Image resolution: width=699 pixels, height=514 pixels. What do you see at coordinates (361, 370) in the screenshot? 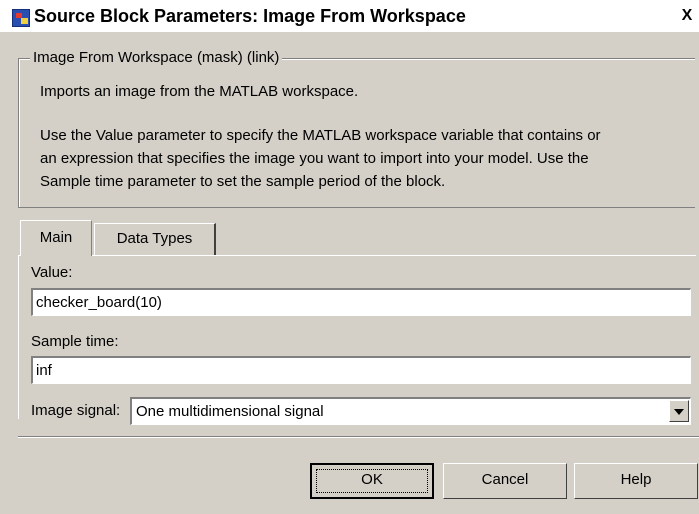
I see `sample-time-field: inf` at bounding box center [361, 370].